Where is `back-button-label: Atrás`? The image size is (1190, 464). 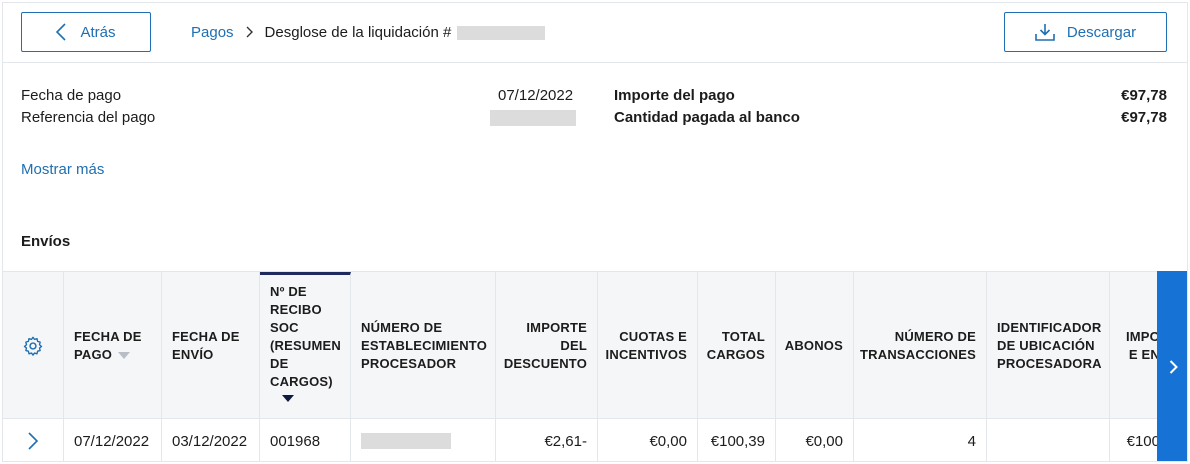 back-button-label: Atrás is located at coordinates (98, 32).